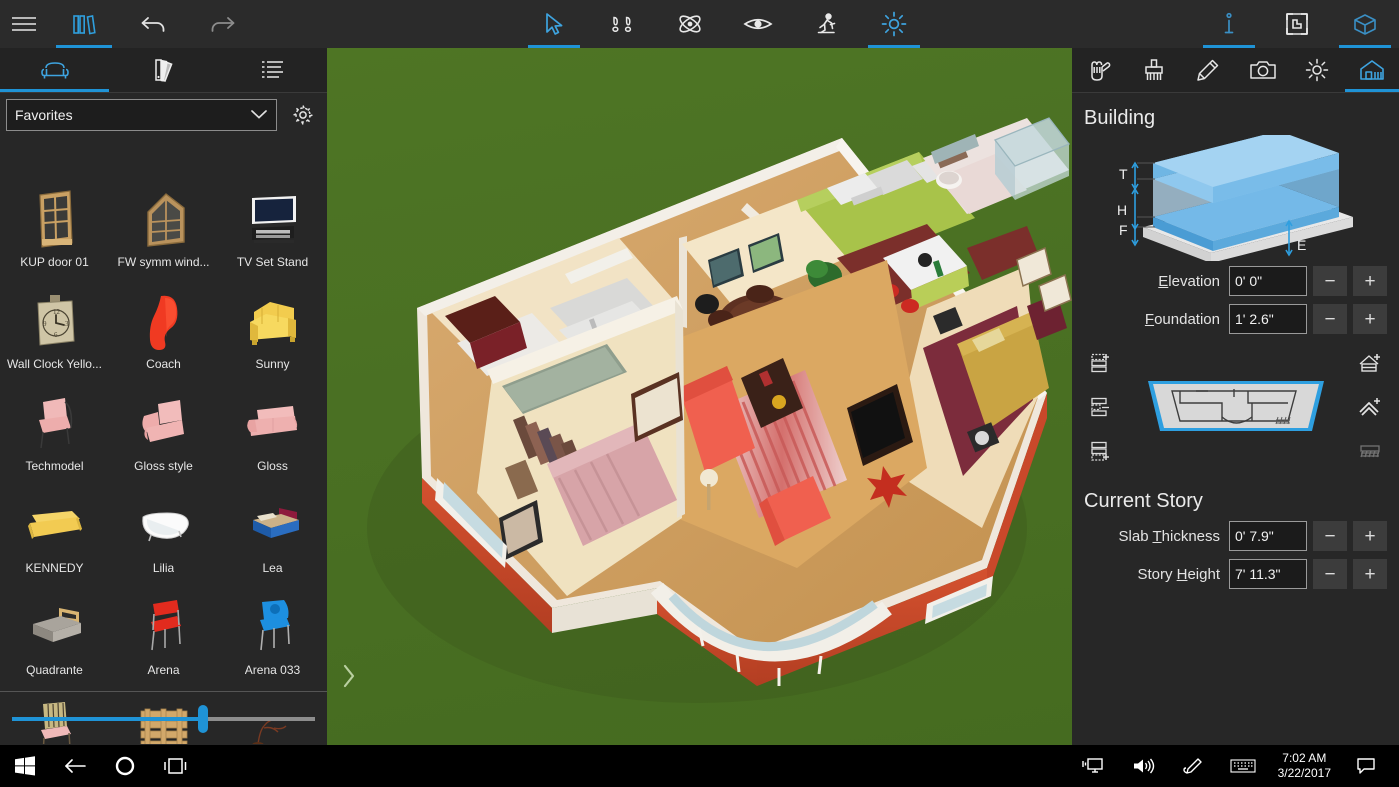  Describe the element at coordinates (272, 640) in the screenshot. I see `catalog-item: Arena 033` at that location.